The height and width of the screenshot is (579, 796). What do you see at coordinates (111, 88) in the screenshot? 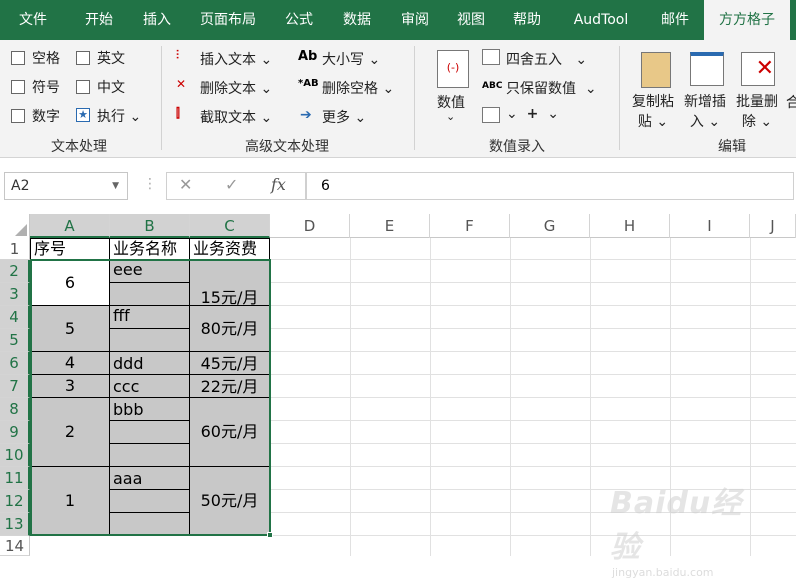
I see `chinese-label: 中文` at bounding box center [111, 88].